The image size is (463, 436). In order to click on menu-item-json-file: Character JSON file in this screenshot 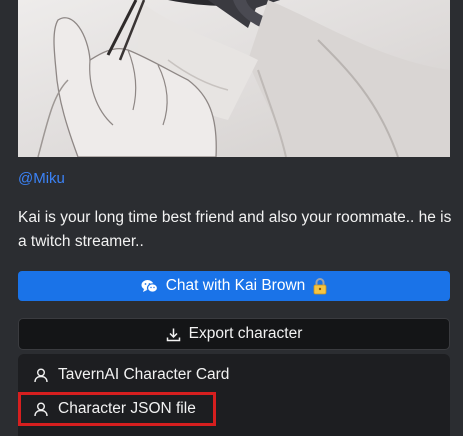, I will do `click(117, 409)`.